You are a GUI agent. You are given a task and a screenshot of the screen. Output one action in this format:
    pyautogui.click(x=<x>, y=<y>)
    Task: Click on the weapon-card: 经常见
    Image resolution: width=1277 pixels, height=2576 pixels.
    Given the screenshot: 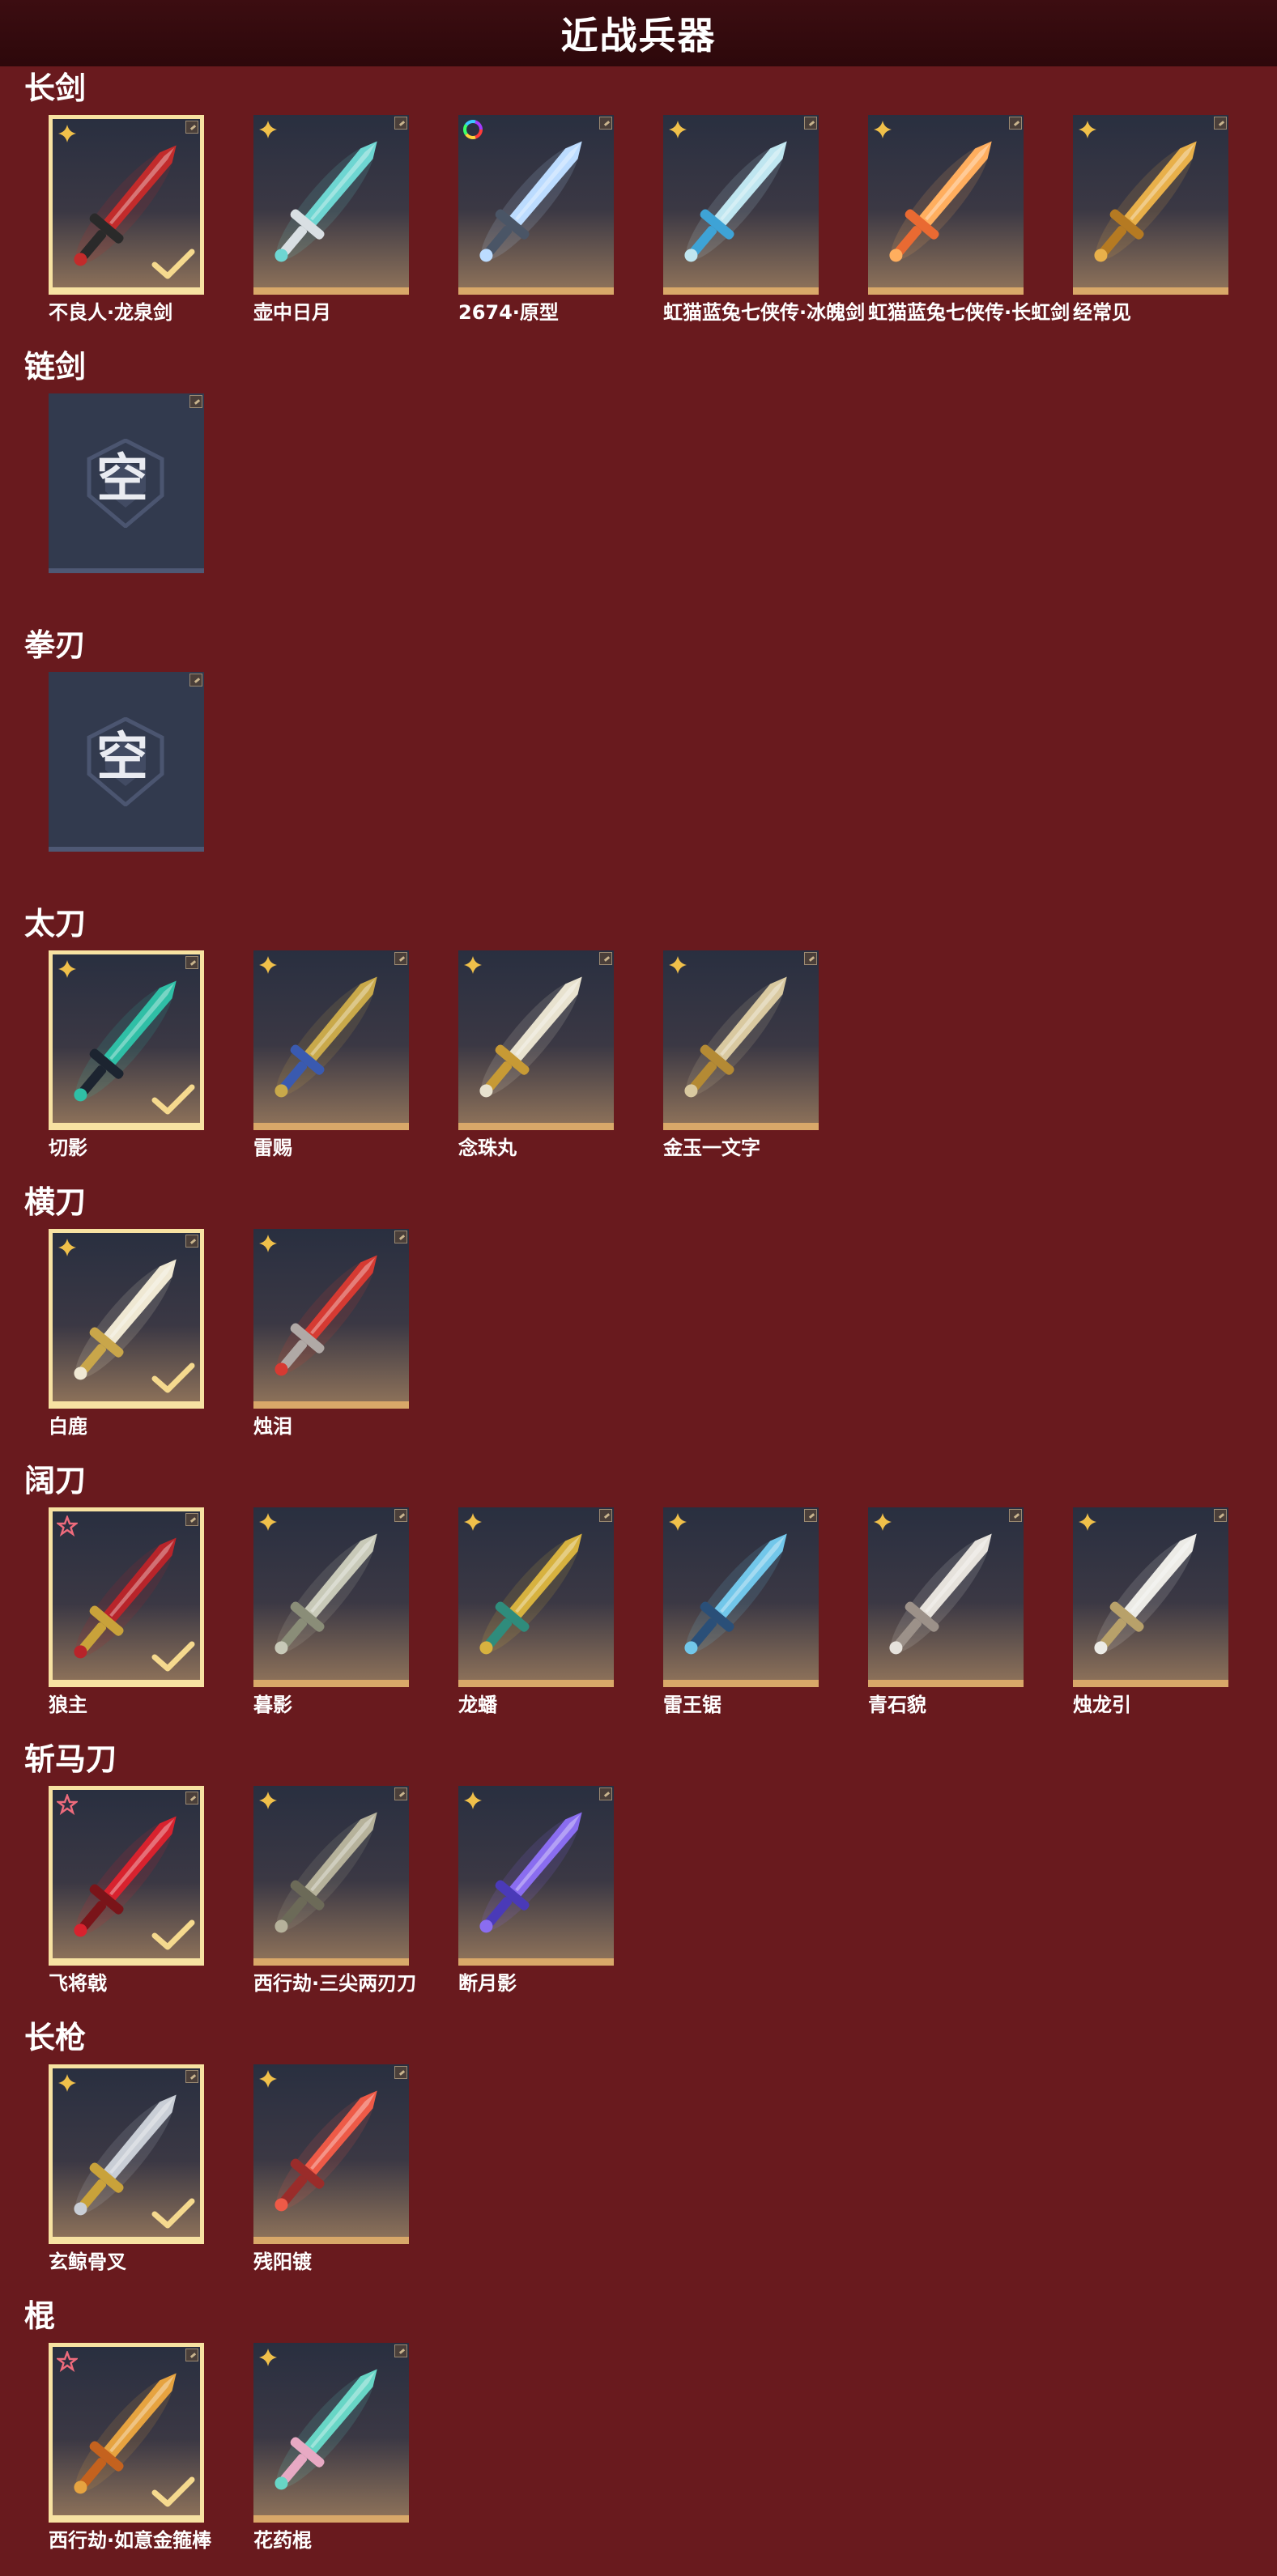 What is the action you would take?
    pyautogui.click(x=1150, y=220)
    